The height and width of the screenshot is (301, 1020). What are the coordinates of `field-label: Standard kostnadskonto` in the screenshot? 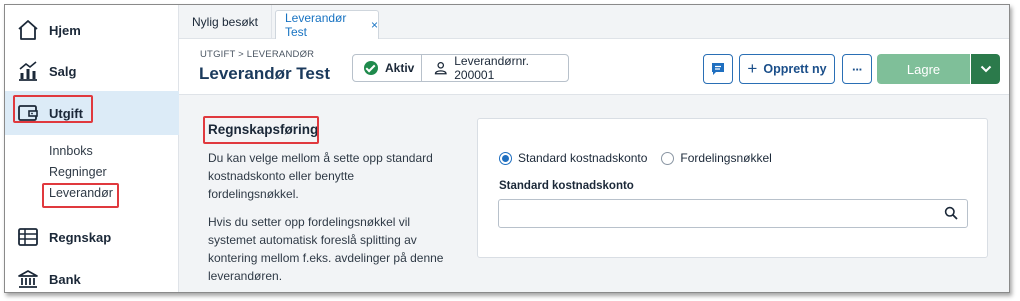 It's located at (566, 186).